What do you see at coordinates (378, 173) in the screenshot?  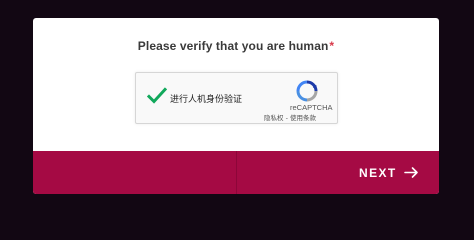 I see `next-label: NEXT` at bounding box center [378, 173].